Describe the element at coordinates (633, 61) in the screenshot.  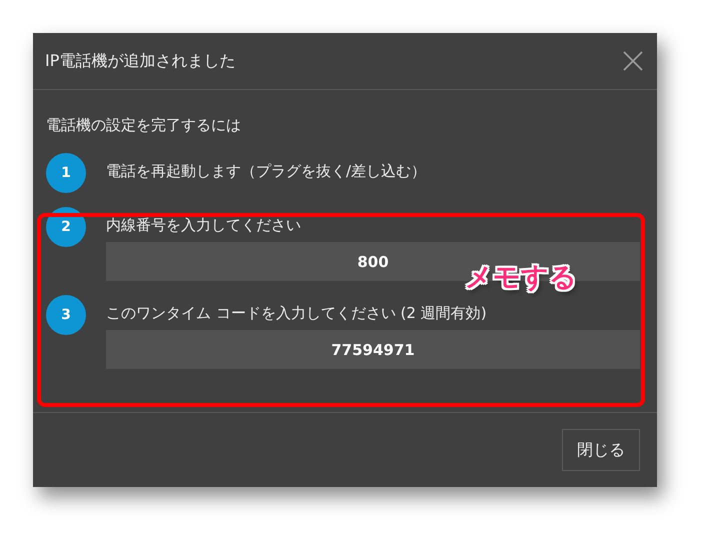
I see `close-icon` at that location.